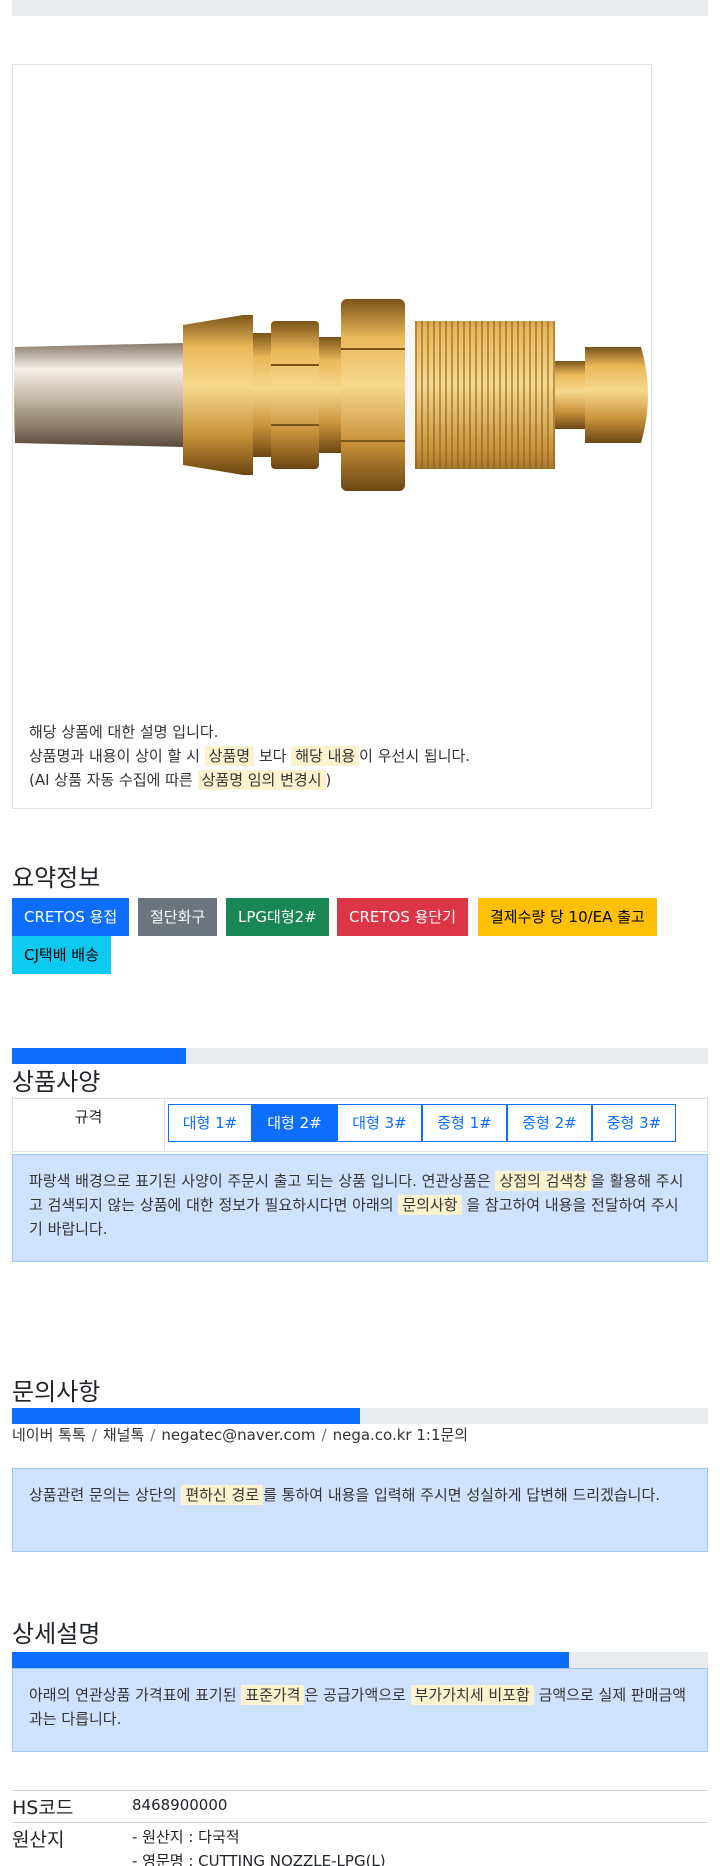 Image resolution: width=720 pixels, height=1866 pixels. Describe the element at coordinates (89, 1125) in the screenshot. I see `spec-label: 규격` at that location.